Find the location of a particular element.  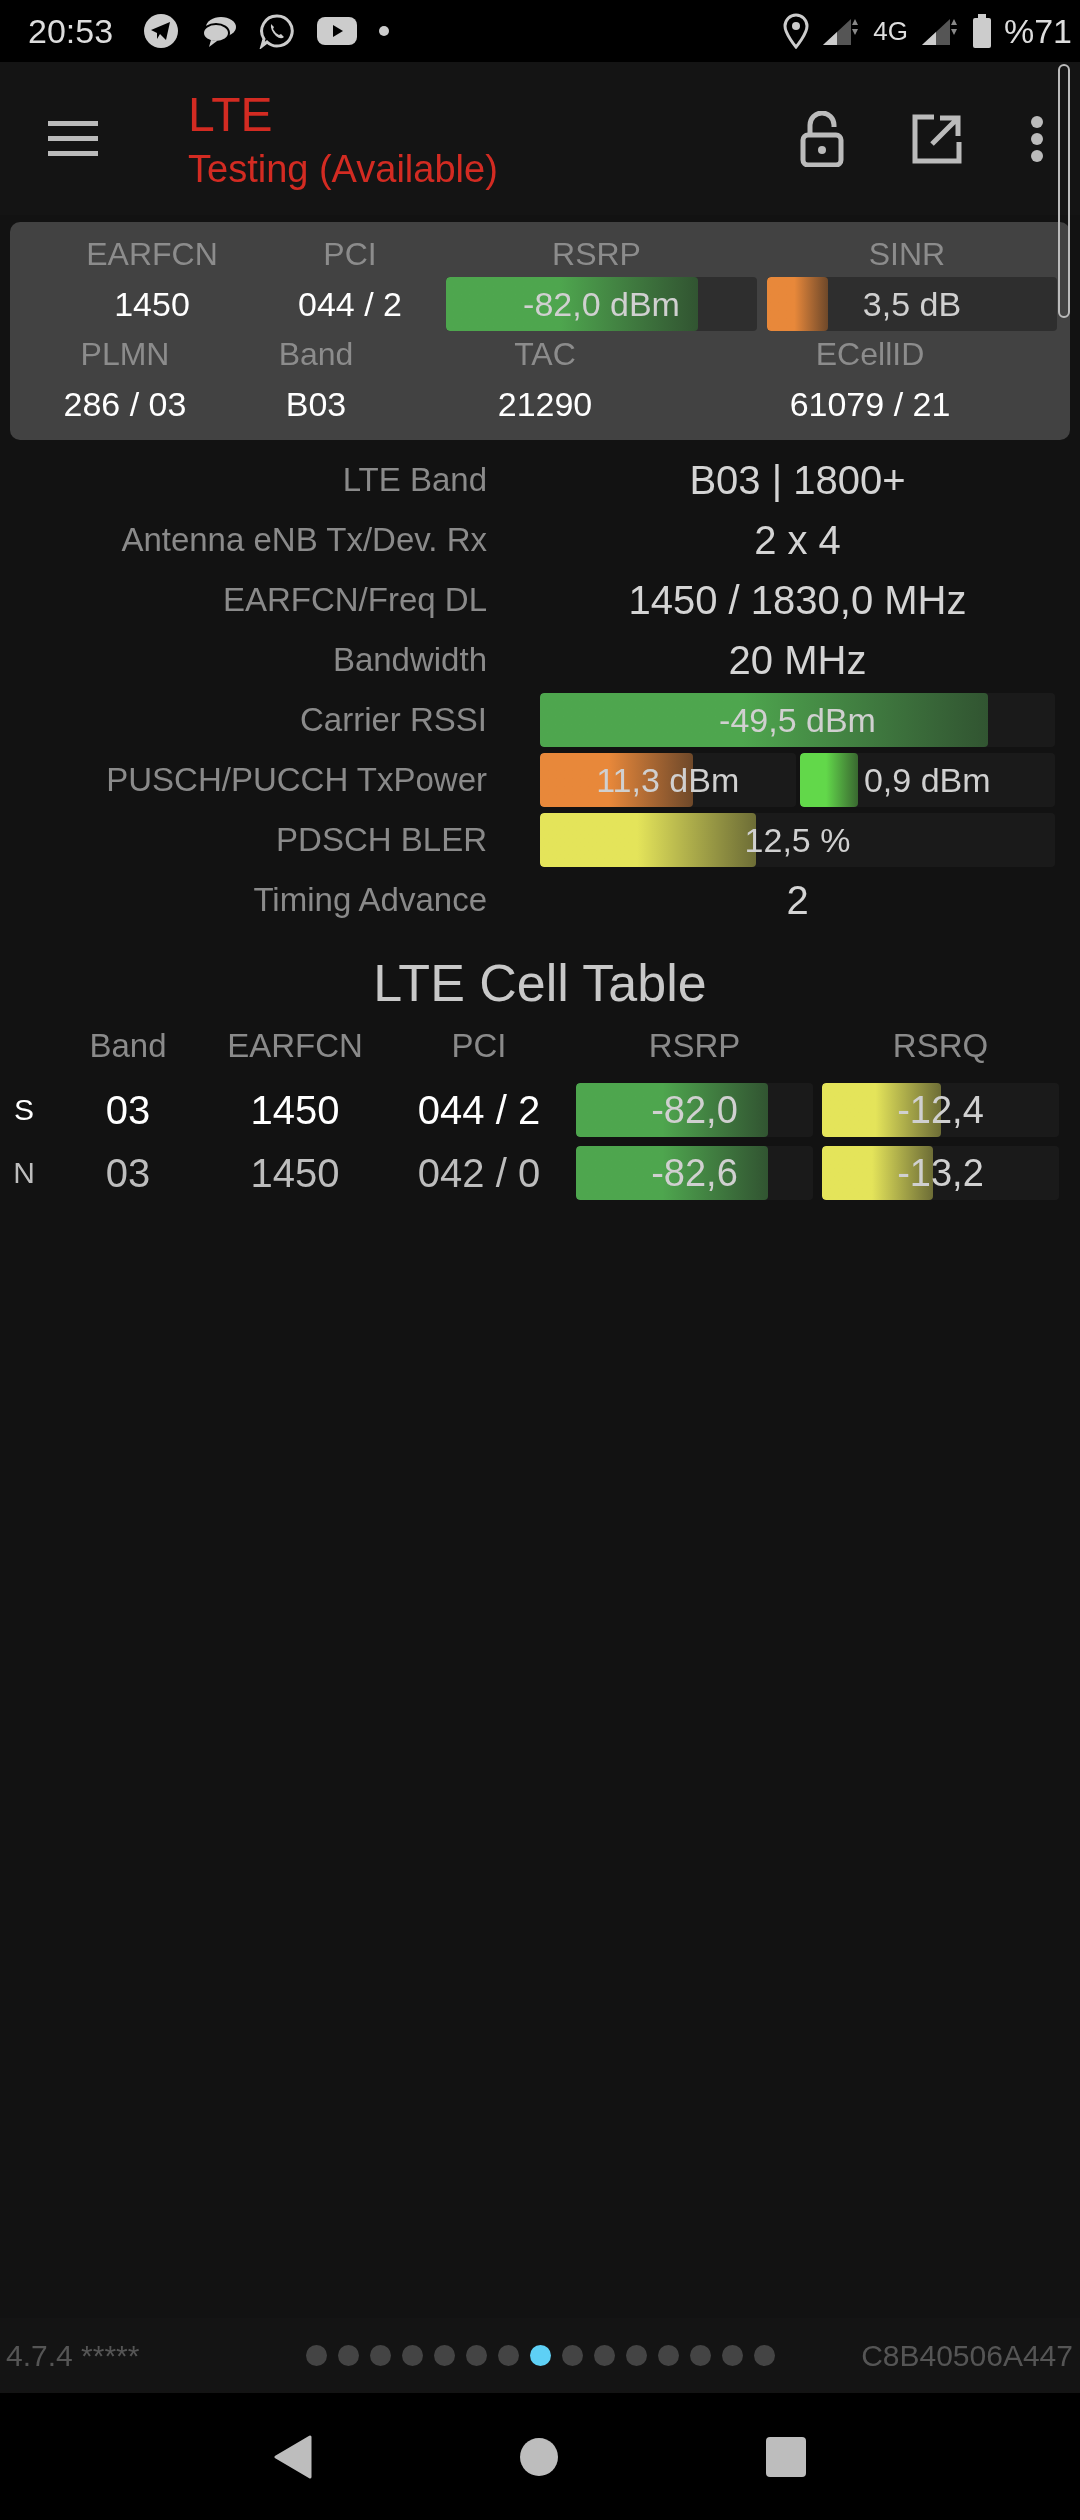

detail-label: PDSCH BLER is located at coordinates (381, 840).